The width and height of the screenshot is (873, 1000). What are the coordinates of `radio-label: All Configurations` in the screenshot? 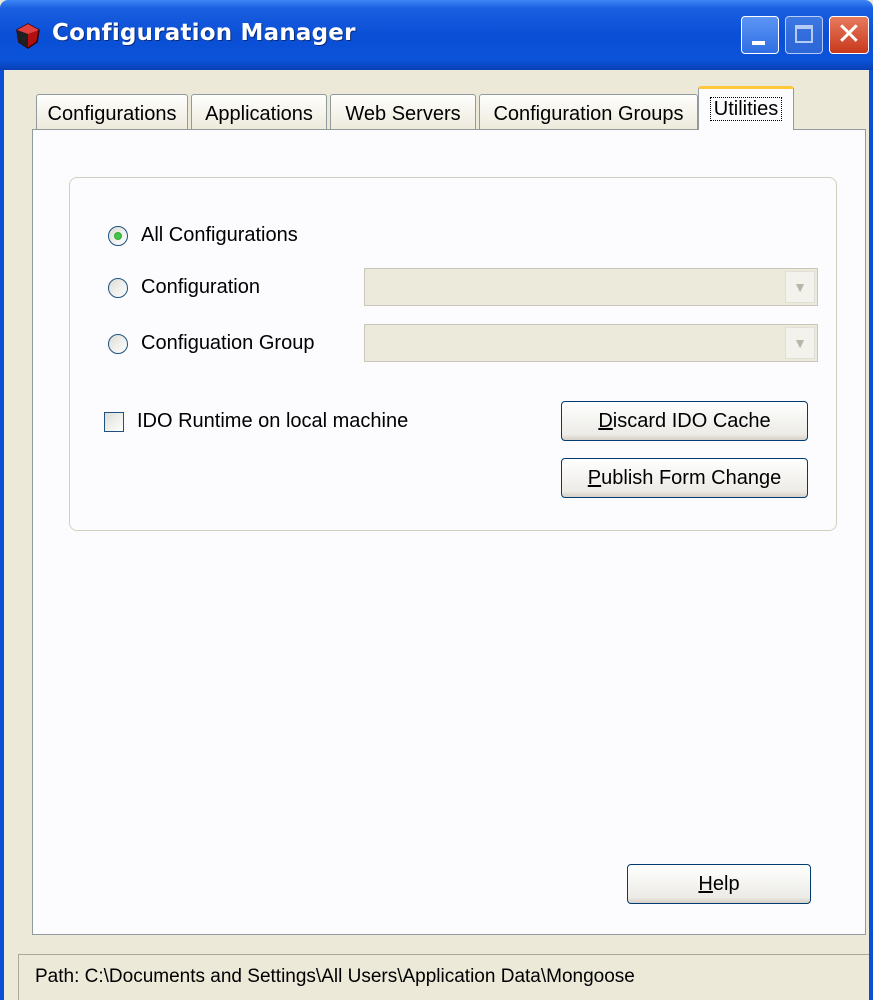 It's located at (219, 235).